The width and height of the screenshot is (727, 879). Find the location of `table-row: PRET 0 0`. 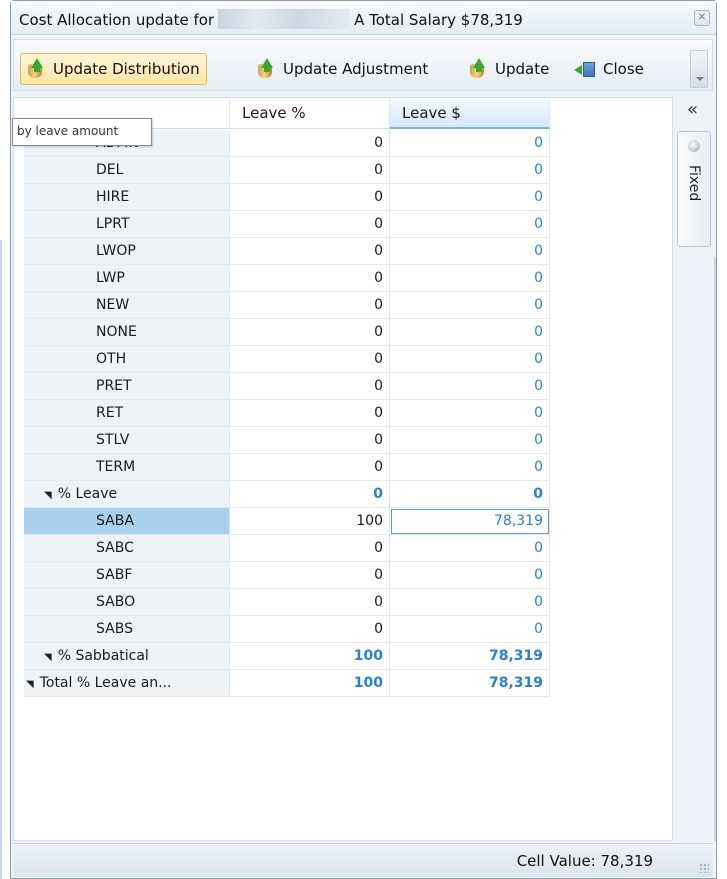

table-row: PRET 0 0 is located at coordinates (343, 386).